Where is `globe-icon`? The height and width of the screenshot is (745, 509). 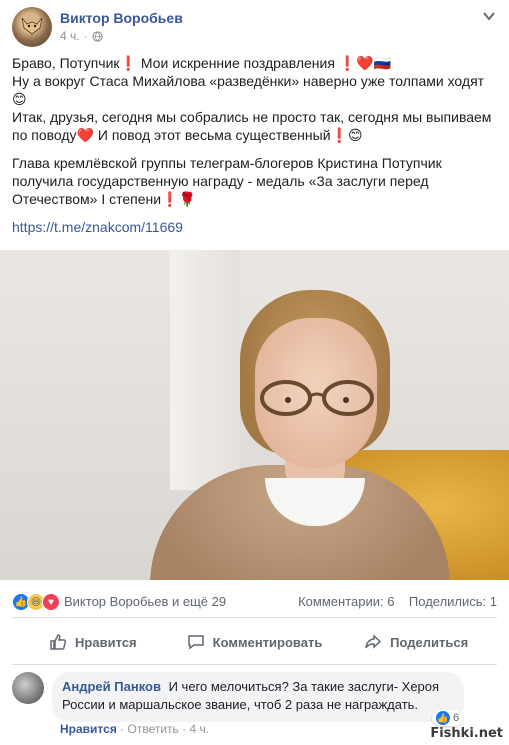
globe-icon is located at coordinates (97, 36).